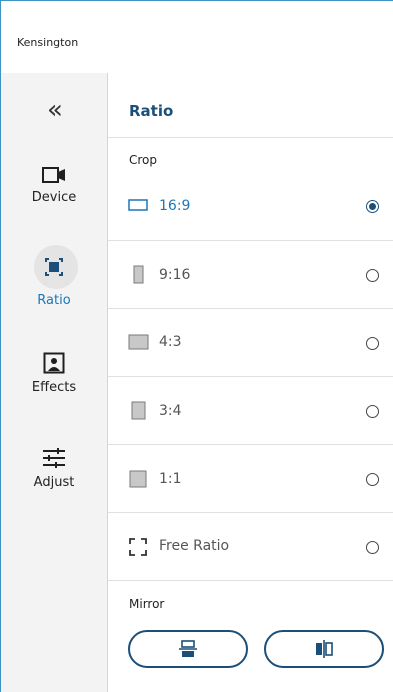 This screenshot has width=393, height=692. I want to click on sliders-icon, so click(54, 458).